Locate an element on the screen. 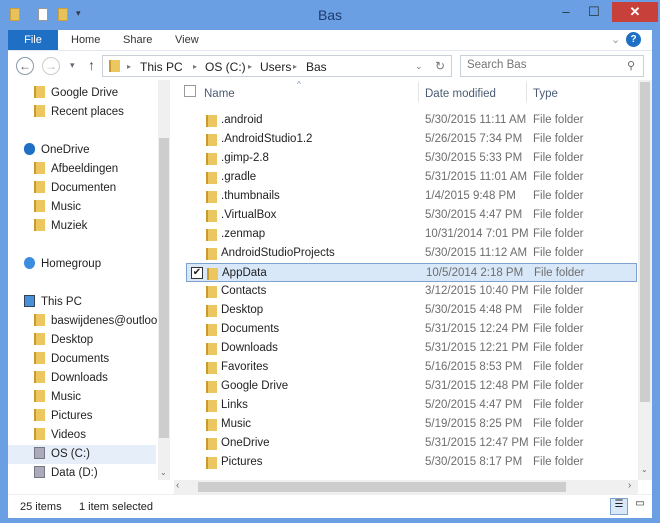 The image size is (660, 523). file-name: .VirtualBox is located at coordinates (249, 215).